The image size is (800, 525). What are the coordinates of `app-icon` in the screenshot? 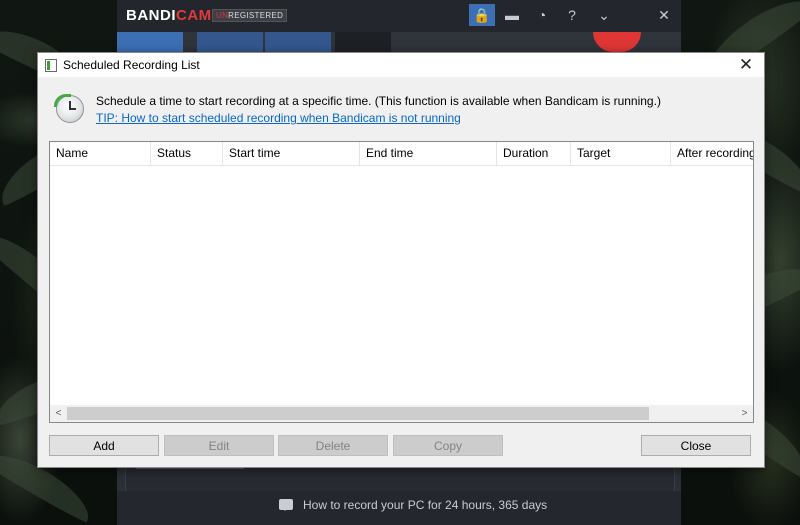 It's located at (51, 65).